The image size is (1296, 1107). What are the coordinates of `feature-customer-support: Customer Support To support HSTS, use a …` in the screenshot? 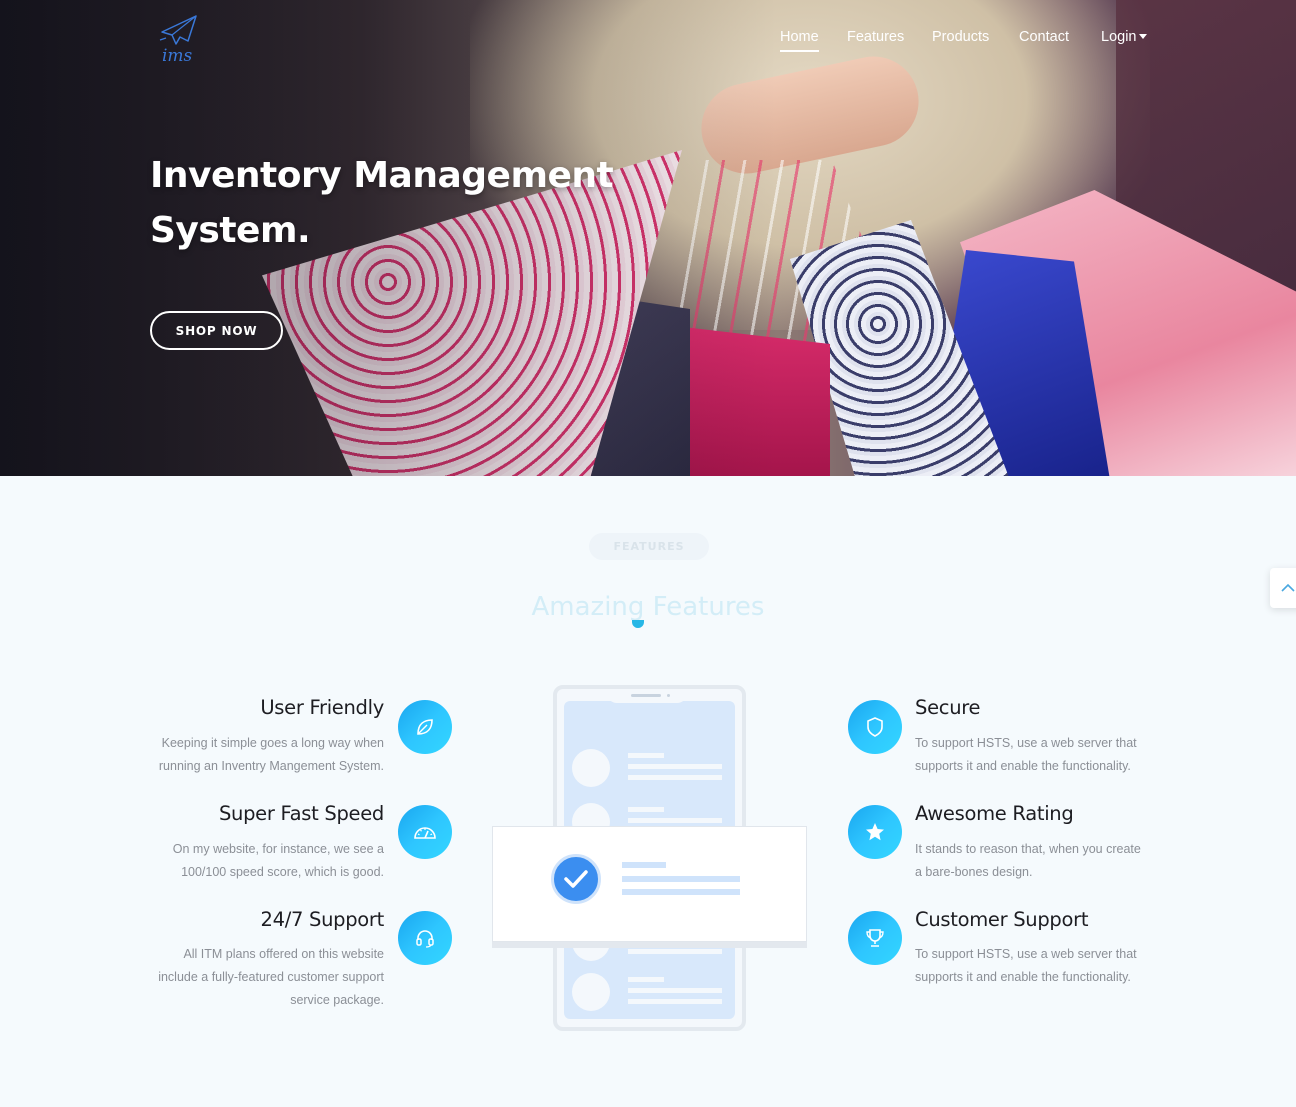 It's located at (1065, 946).